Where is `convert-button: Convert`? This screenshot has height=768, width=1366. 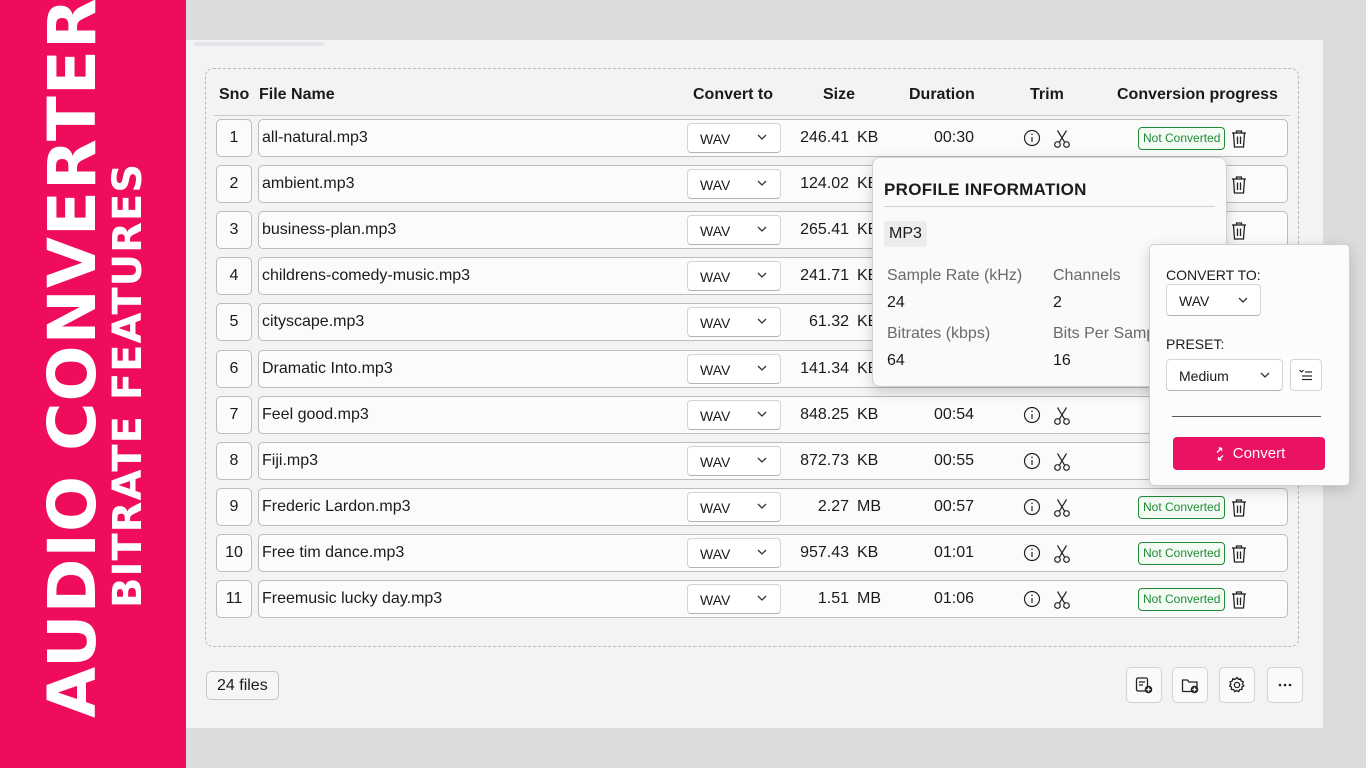
convert-button: Convert is located at coordinates (1249, 453).